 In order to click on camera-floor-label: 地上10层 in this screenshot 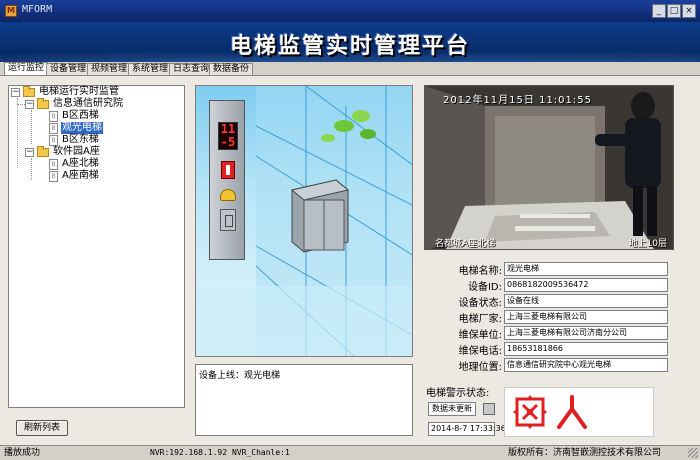, I will do `click(647, 244)`.